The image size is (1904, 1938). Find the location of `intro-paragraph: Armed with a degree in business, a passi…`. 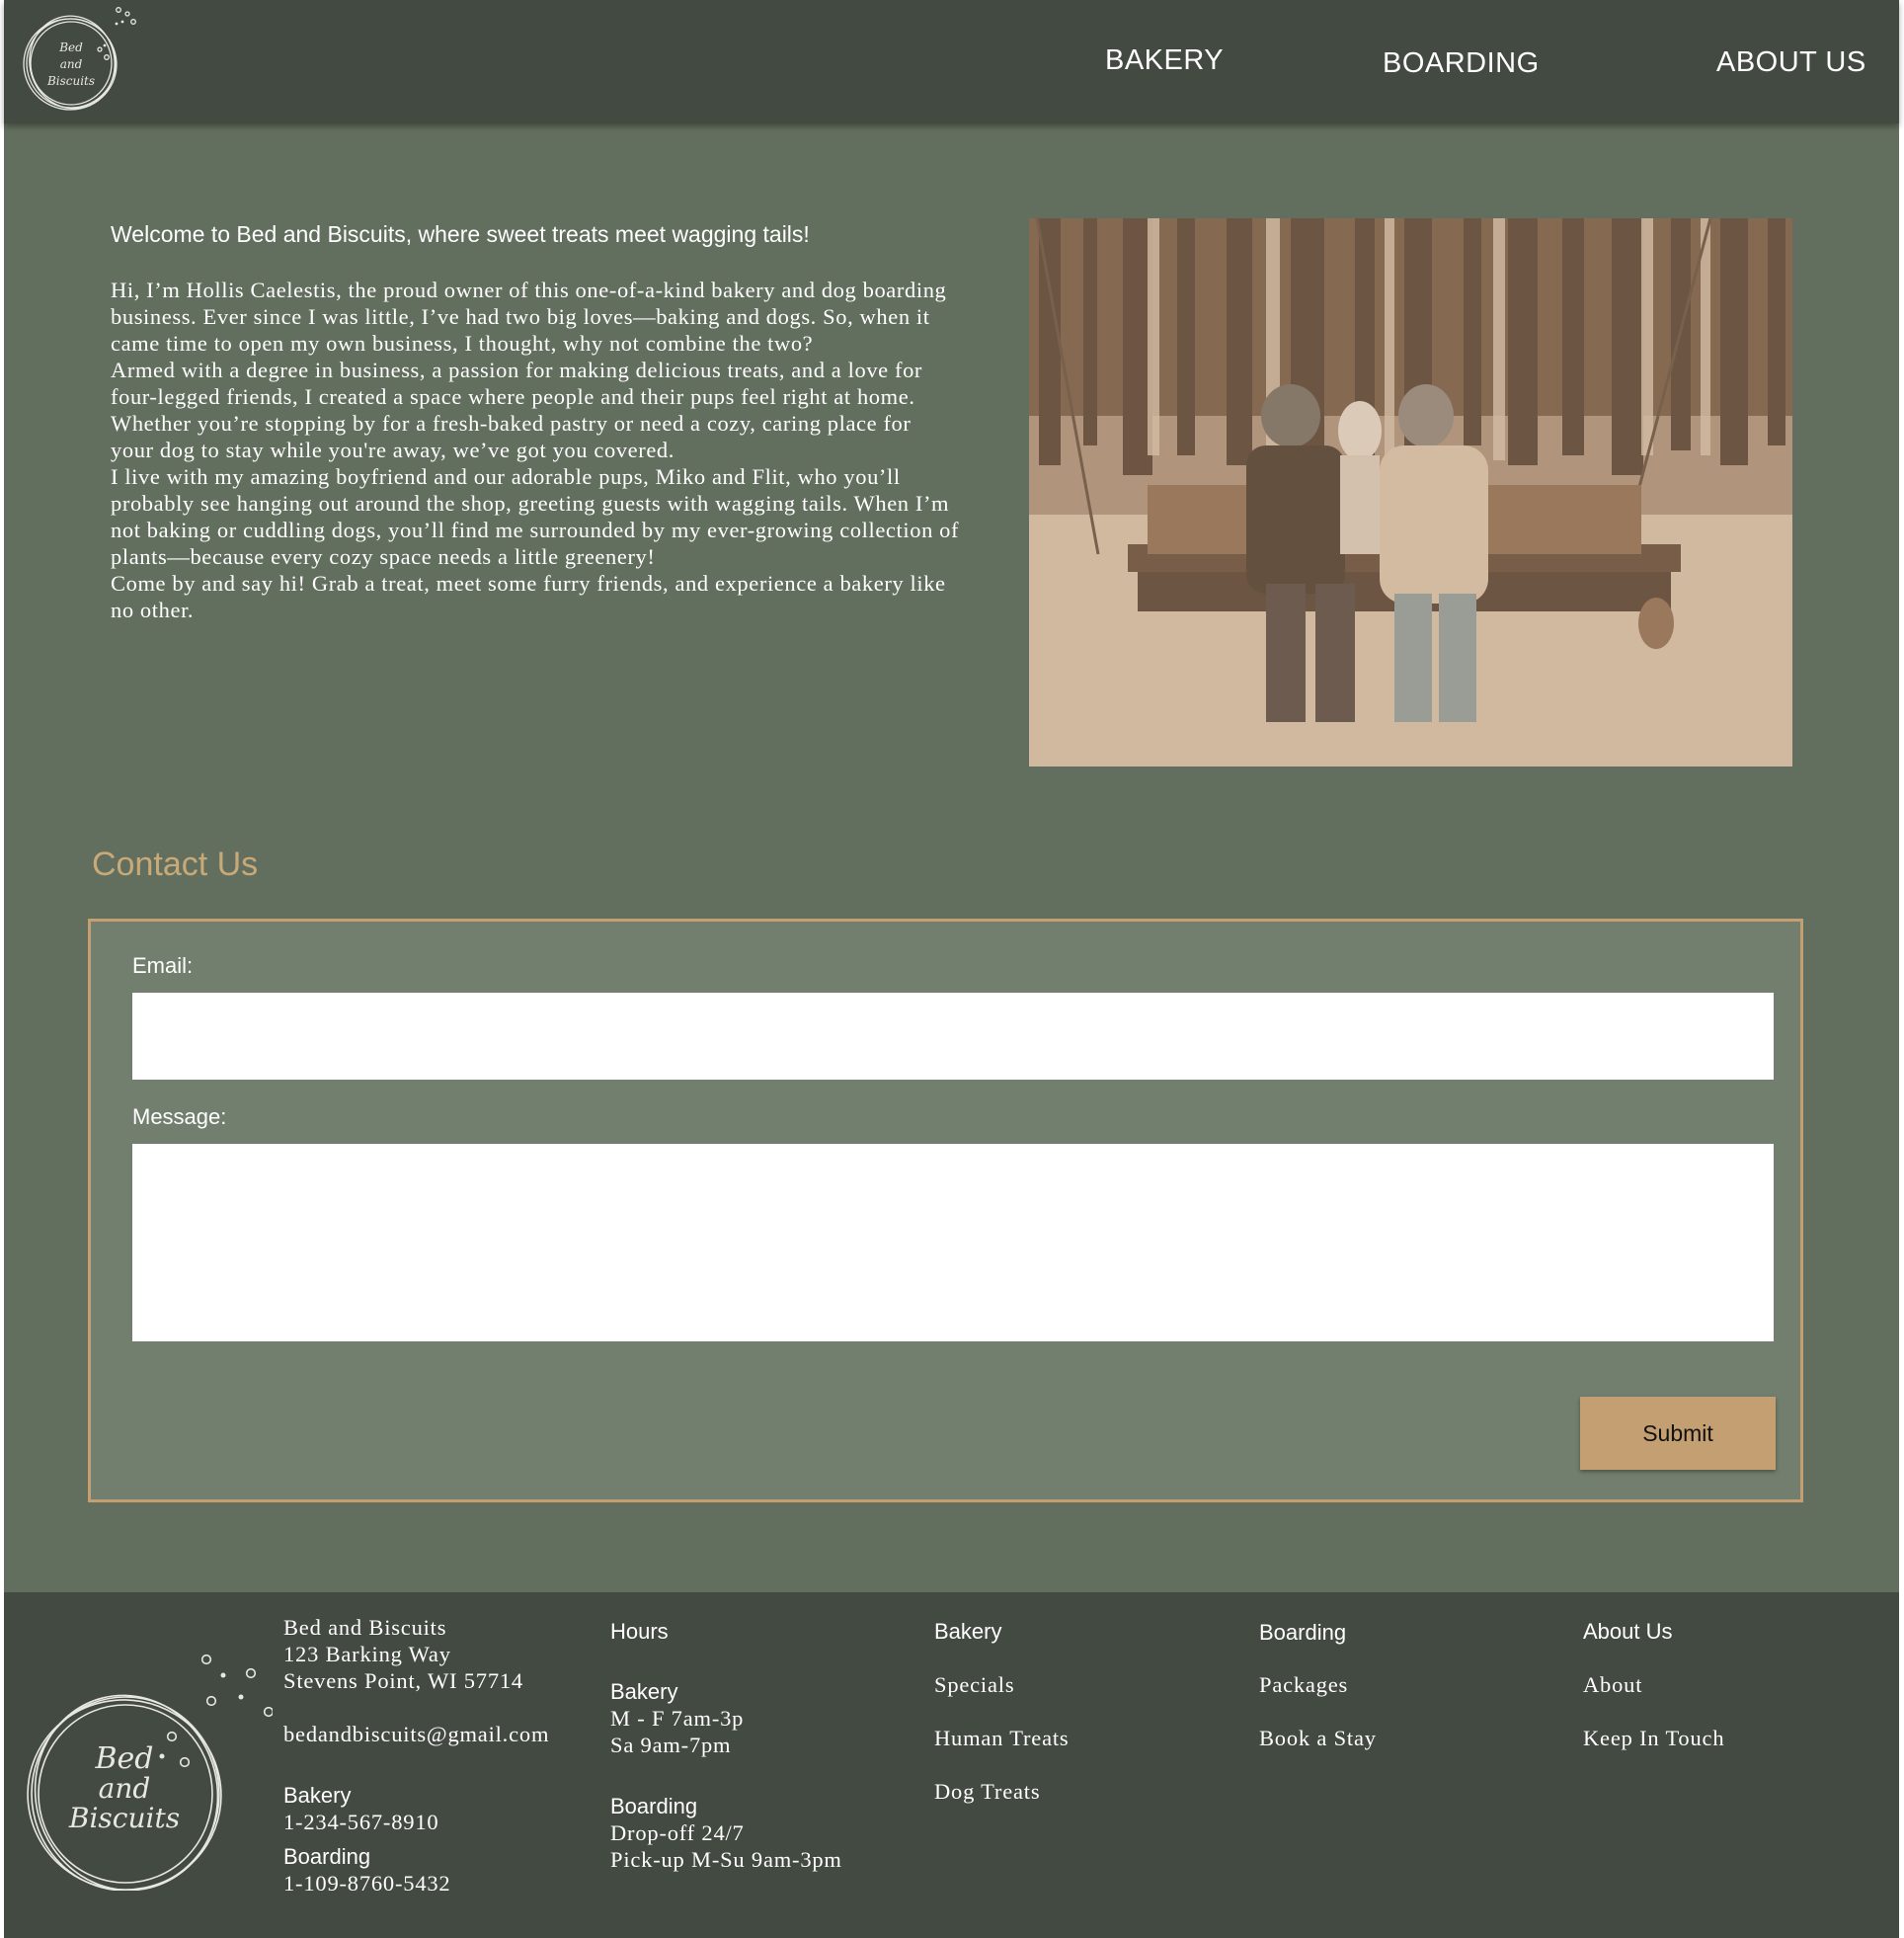

intro-paragraph: Armed with a degree in business, a passi… is located at coordinates (517, 410).